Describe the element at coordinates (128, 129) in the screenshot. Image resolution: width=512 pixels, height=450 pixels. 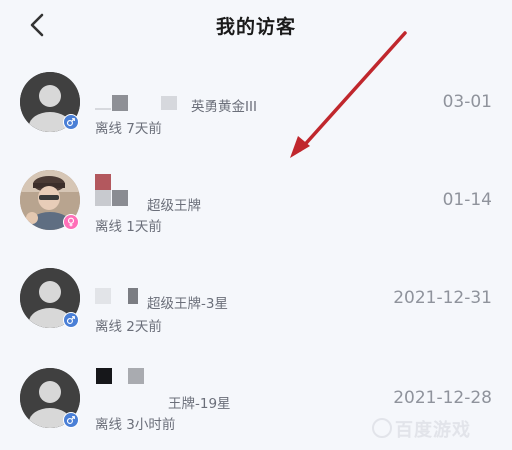
I see `online-status: 离线 7天前` at that location.